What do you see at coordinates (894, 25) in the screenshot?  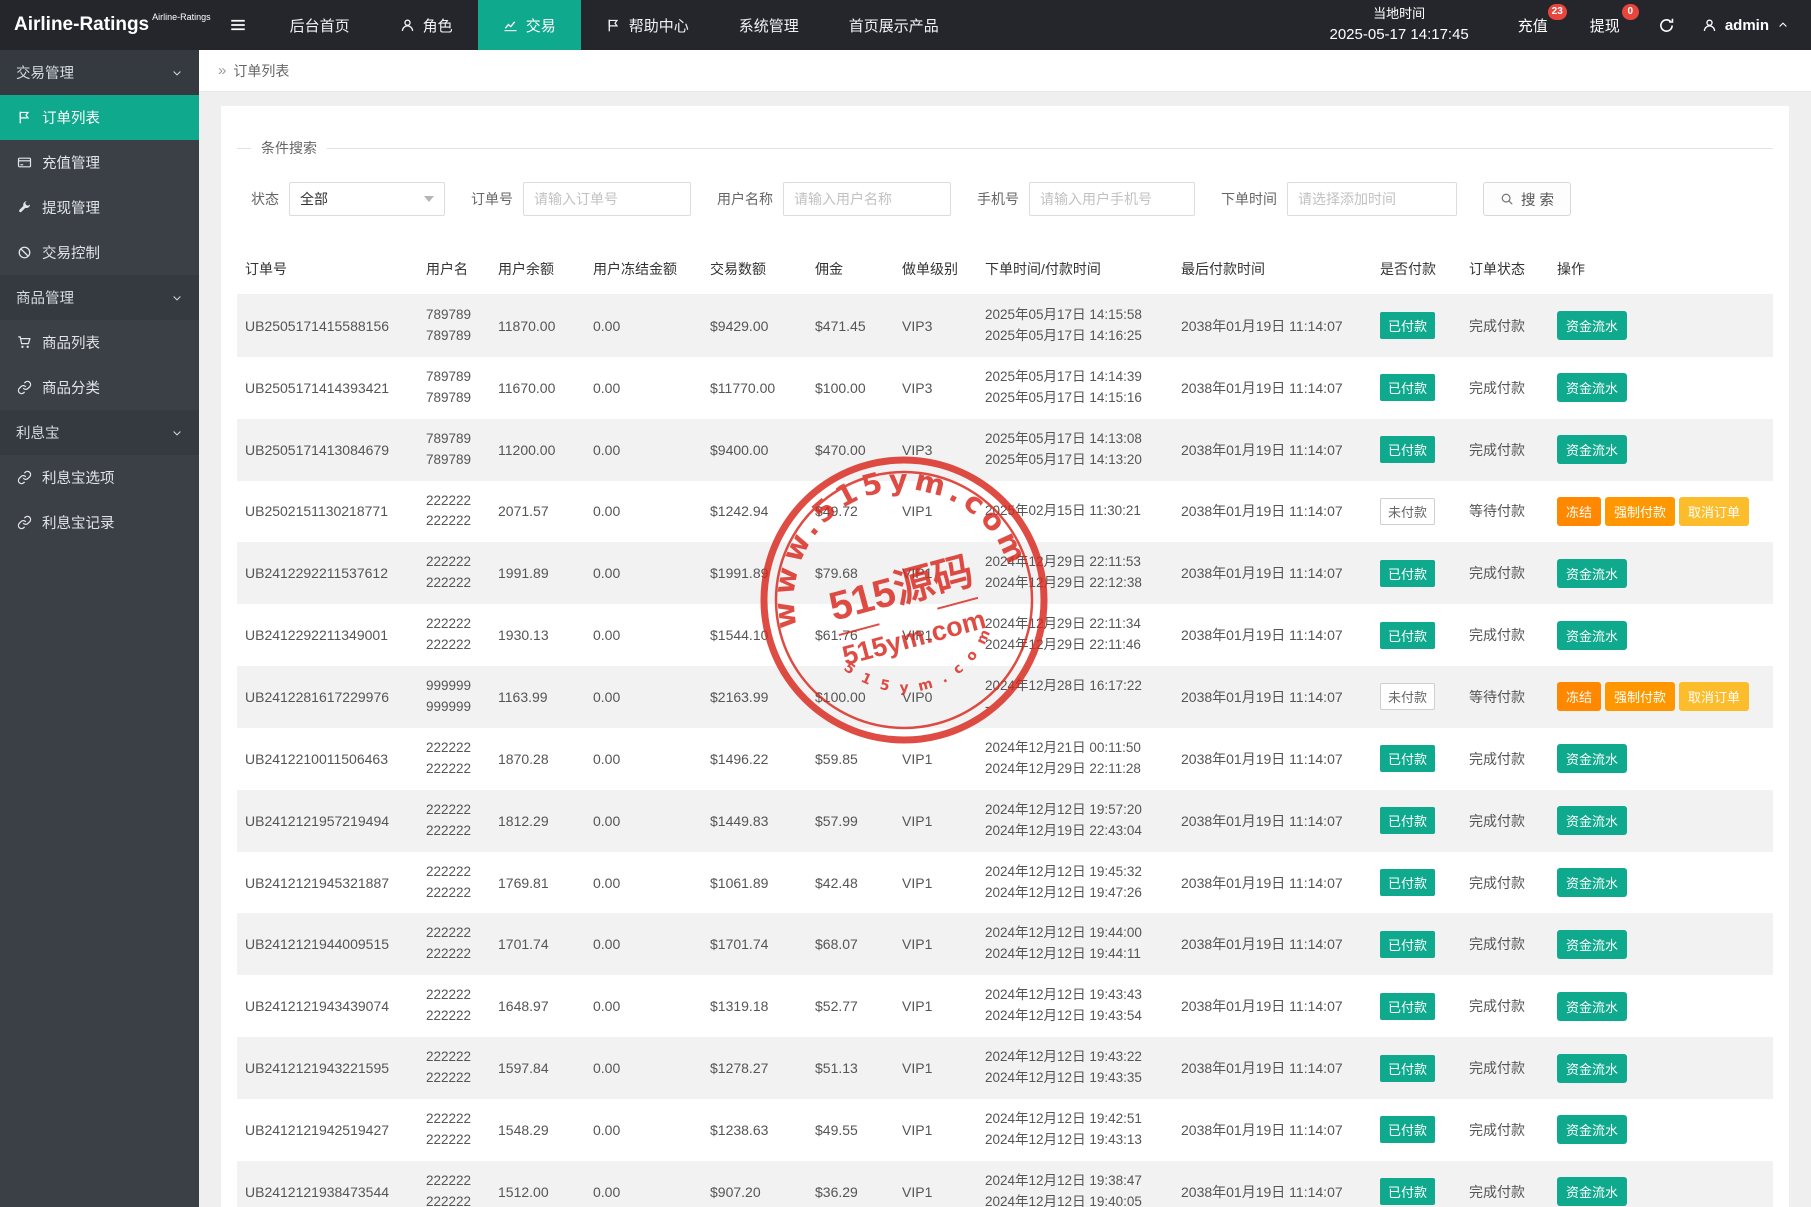 I see `topnav-item-home-products: 首页展示产品` at bounding box center [894, 25].